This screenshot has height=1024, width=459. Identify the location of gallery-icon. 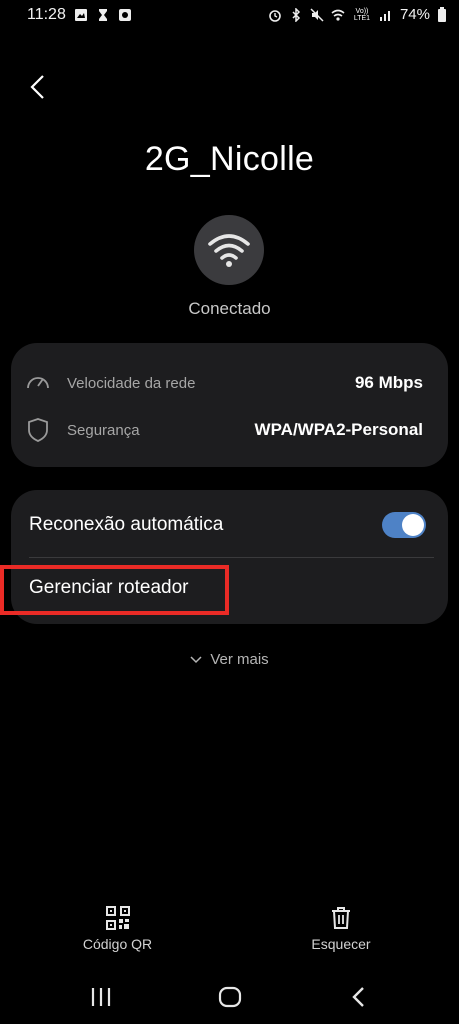
(81, 15).